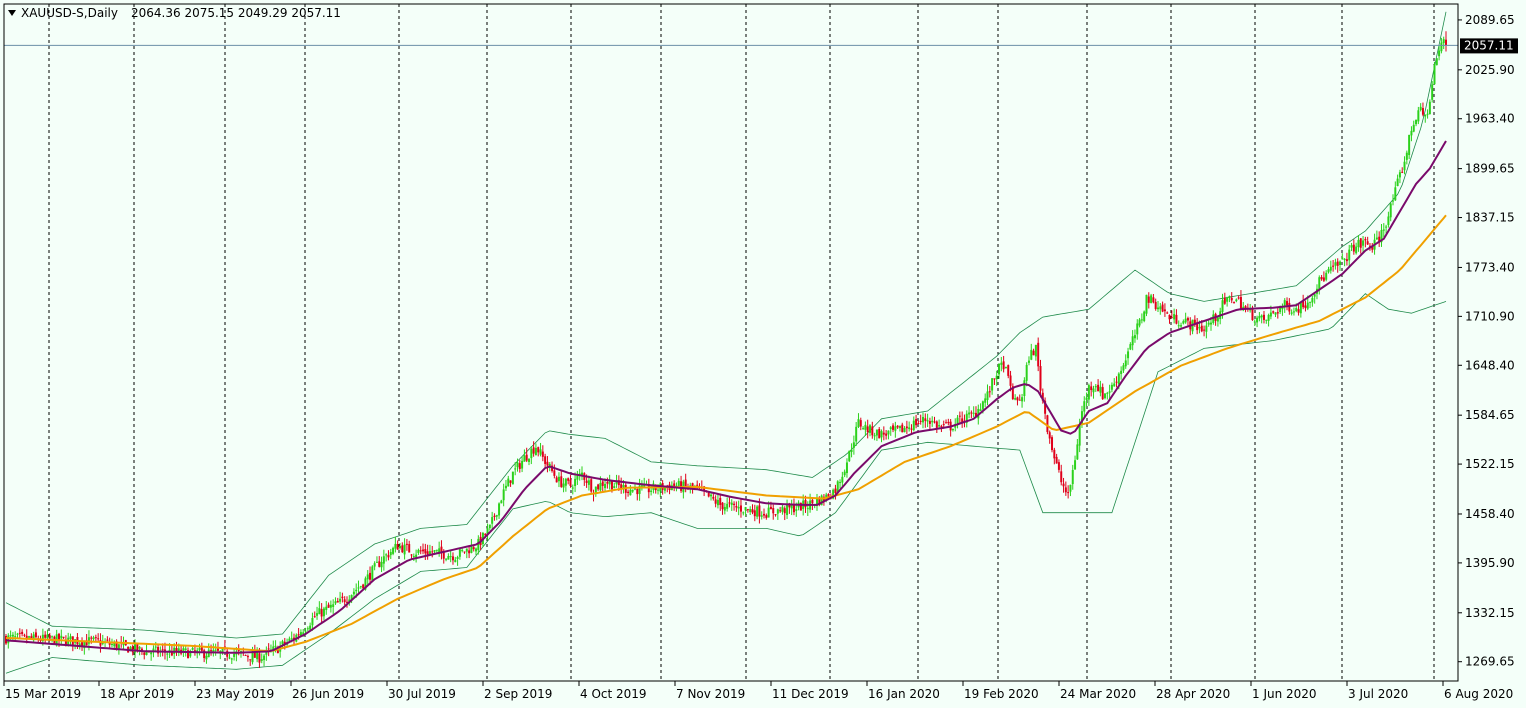 Image resolution: width=1526 pixels, height=708 pixels. I want to click on x-tick-label: 6 Aug 2020, so click(1478, 694).